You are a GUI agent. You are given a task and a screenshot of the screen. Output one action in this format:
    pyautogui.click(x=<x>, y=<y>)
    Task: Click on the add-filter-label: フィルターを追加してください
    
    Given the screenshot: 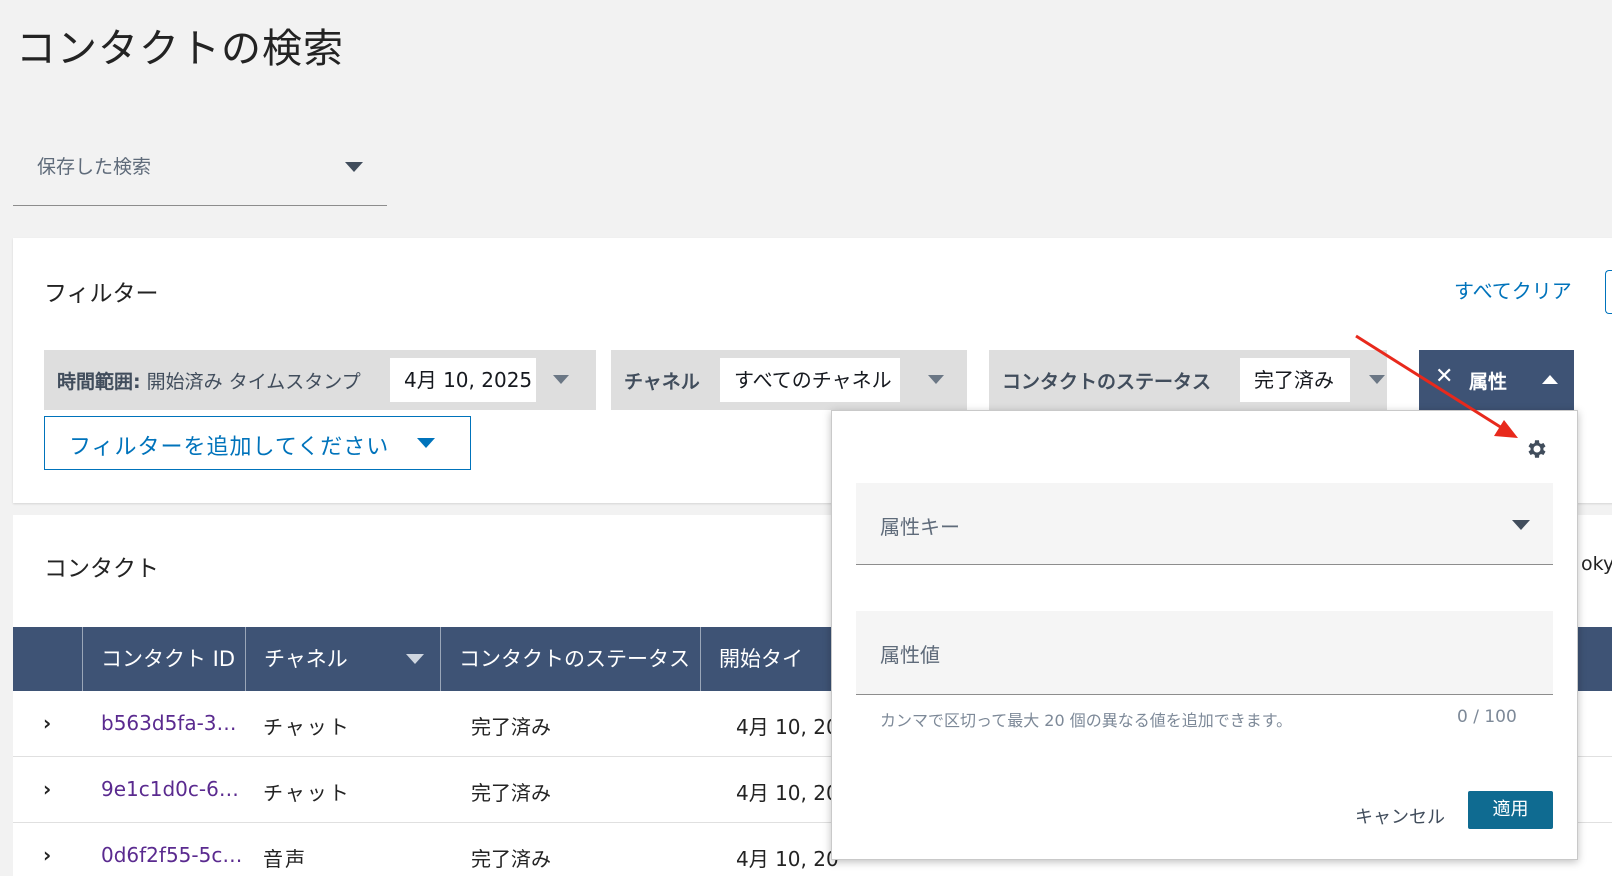 What is the action you would take?
    pyautogui.click(x=229, y=447)
    